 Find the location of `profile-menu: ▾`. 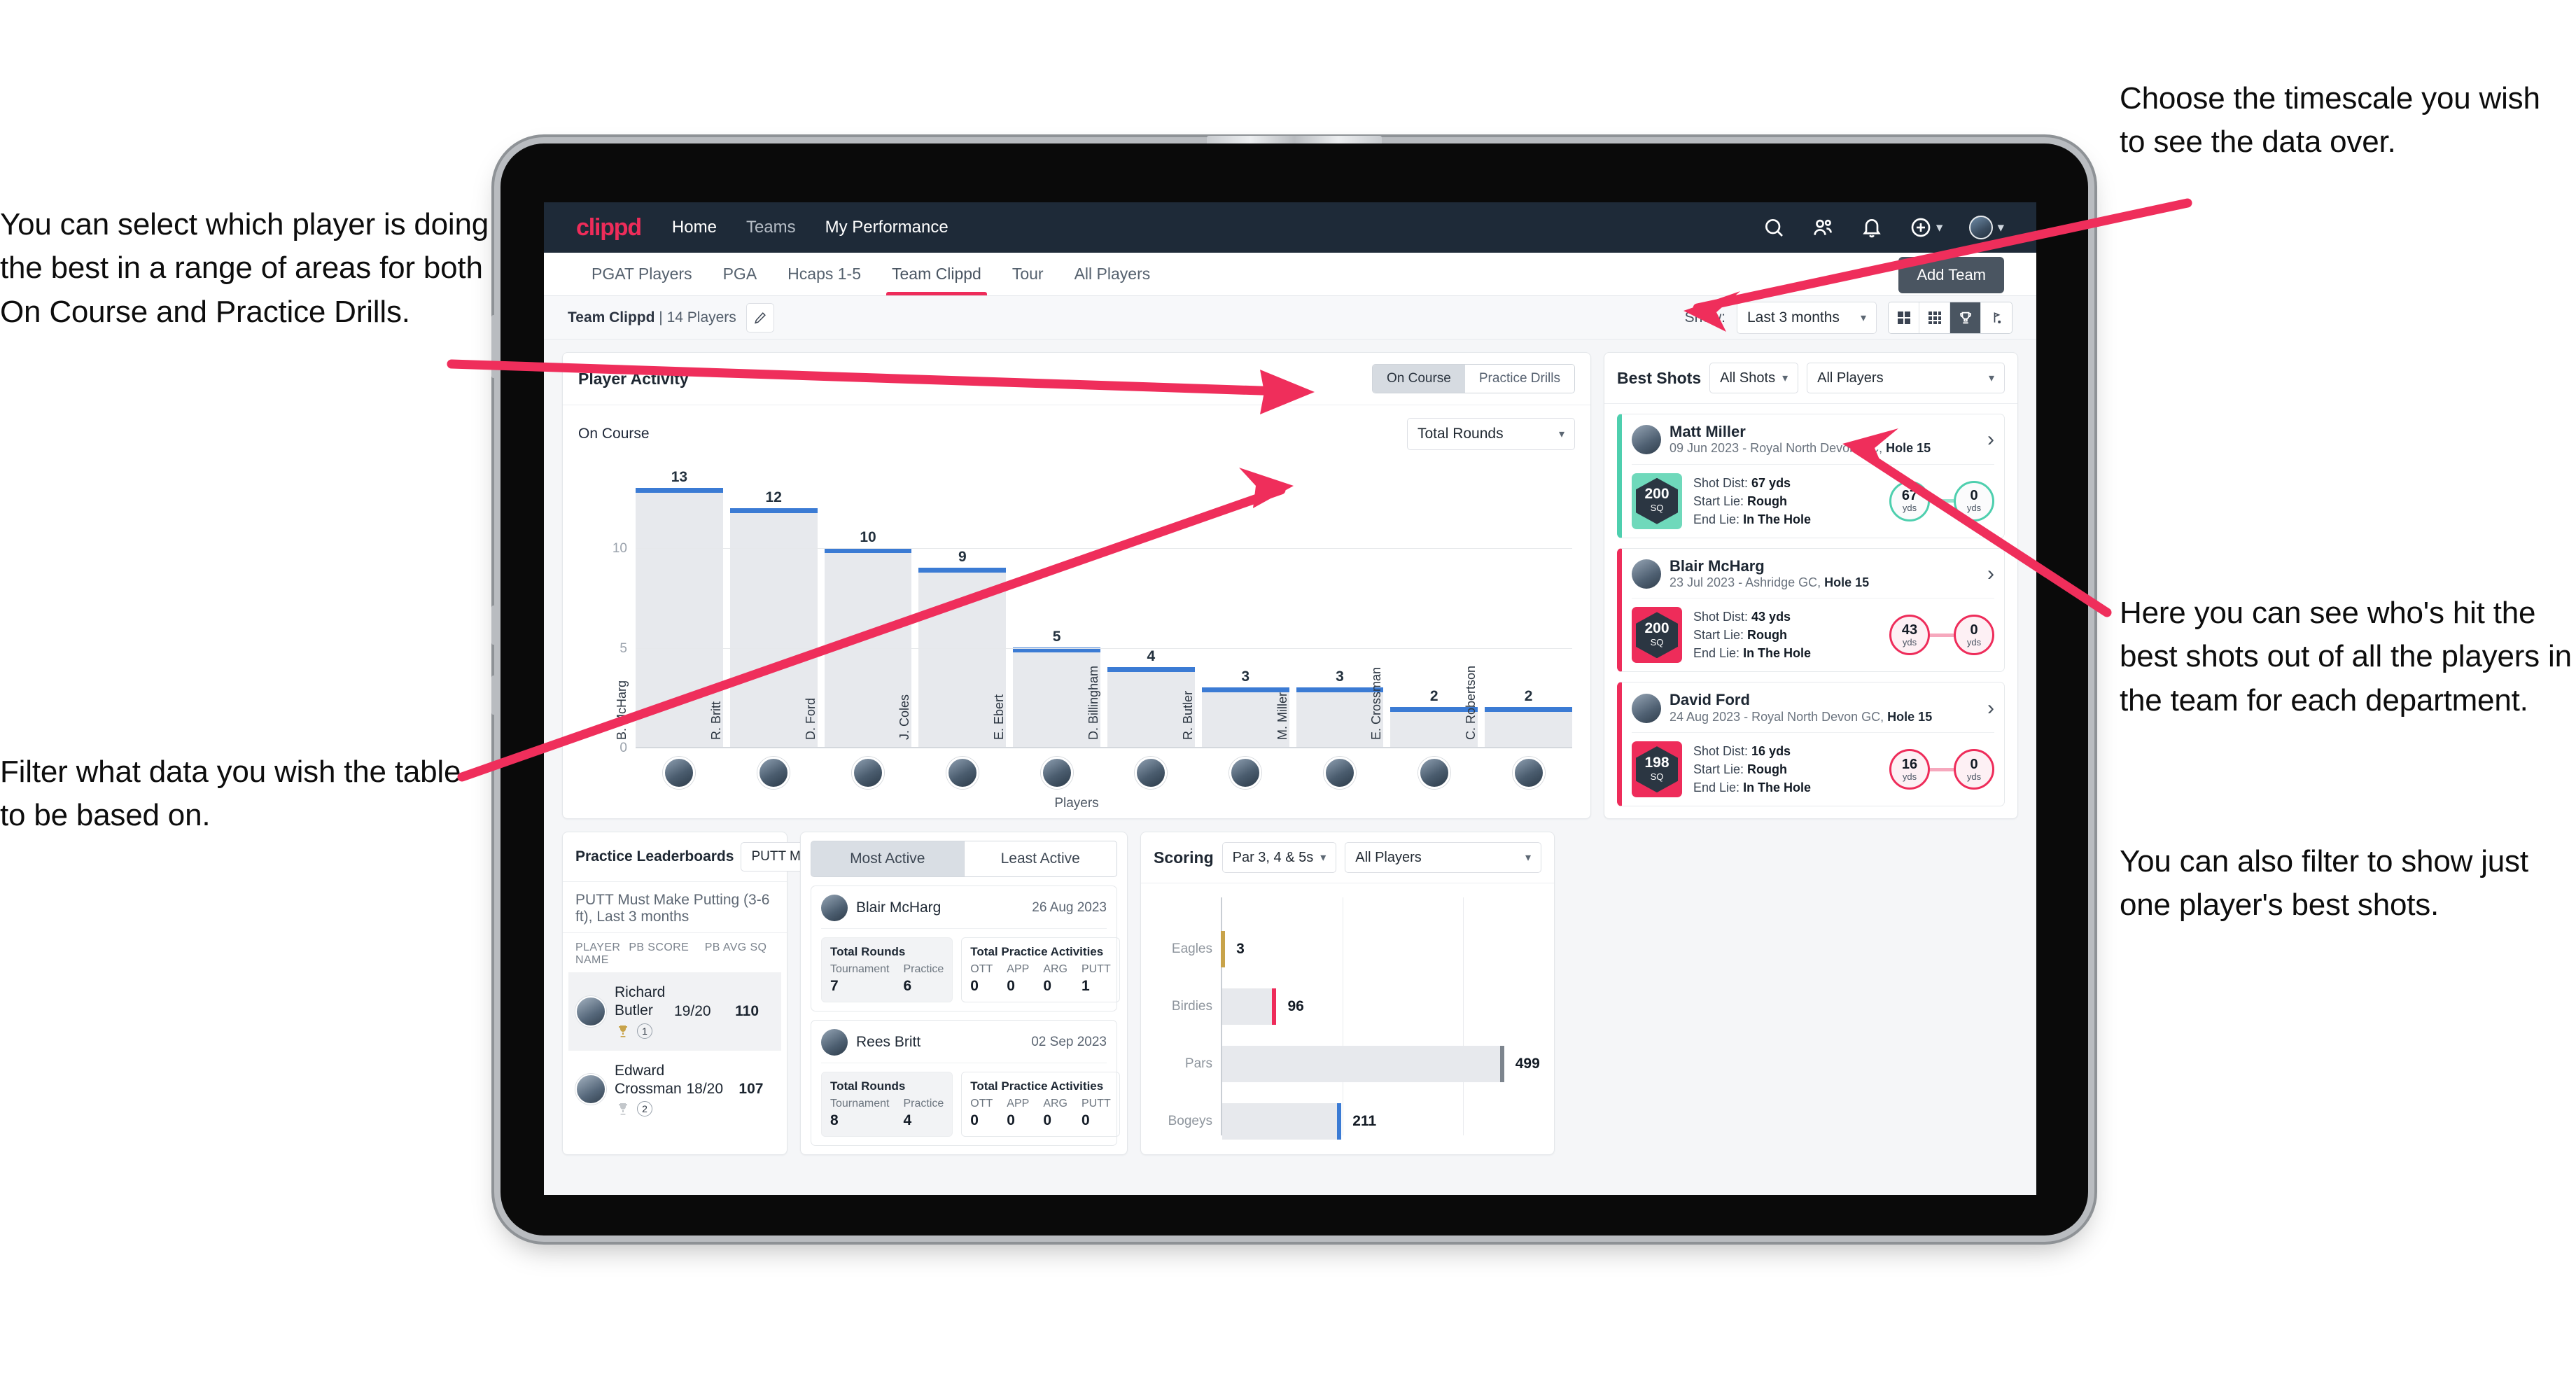

profile-menu: ▾ is located at coordinates (1986, 227).